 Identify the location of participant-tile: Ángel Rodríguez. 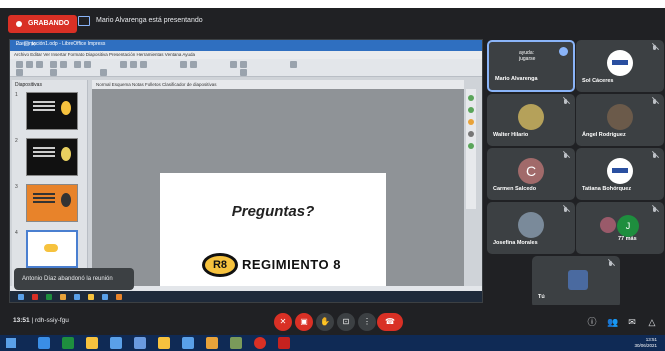
(620, 120).